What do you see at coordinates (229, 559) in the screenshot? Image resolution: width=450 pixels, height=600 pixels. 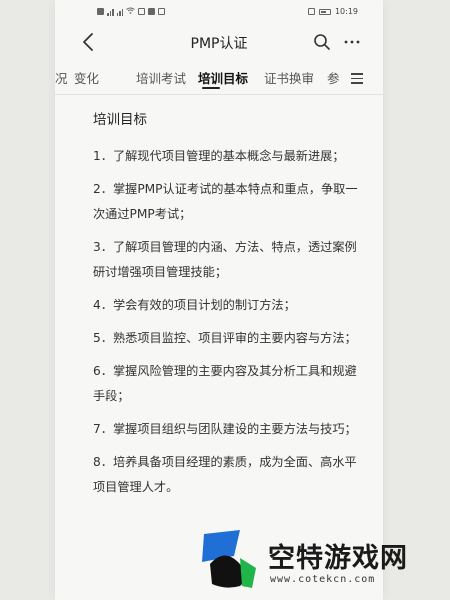 I see `watermark-logo-icon` at bounding box center [229, 559].